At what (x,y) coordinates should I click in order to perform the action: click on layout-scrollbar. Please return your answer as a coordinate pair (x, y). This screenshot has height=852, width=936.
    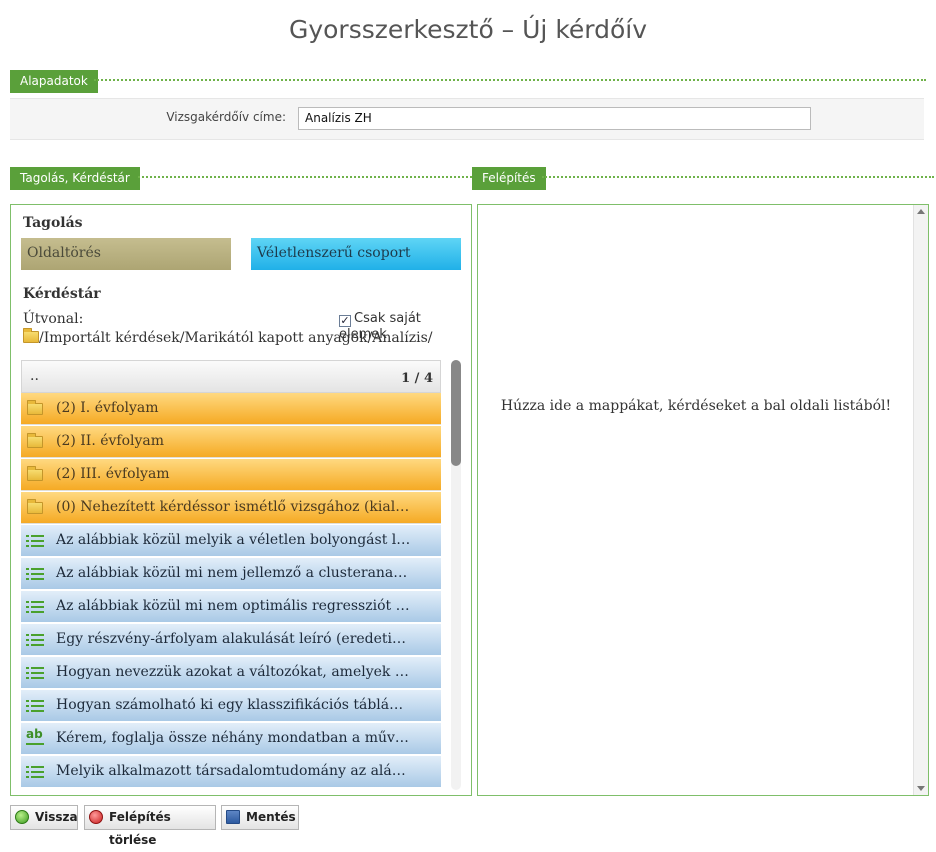
    Looking at the image, I should click on (920, 500).